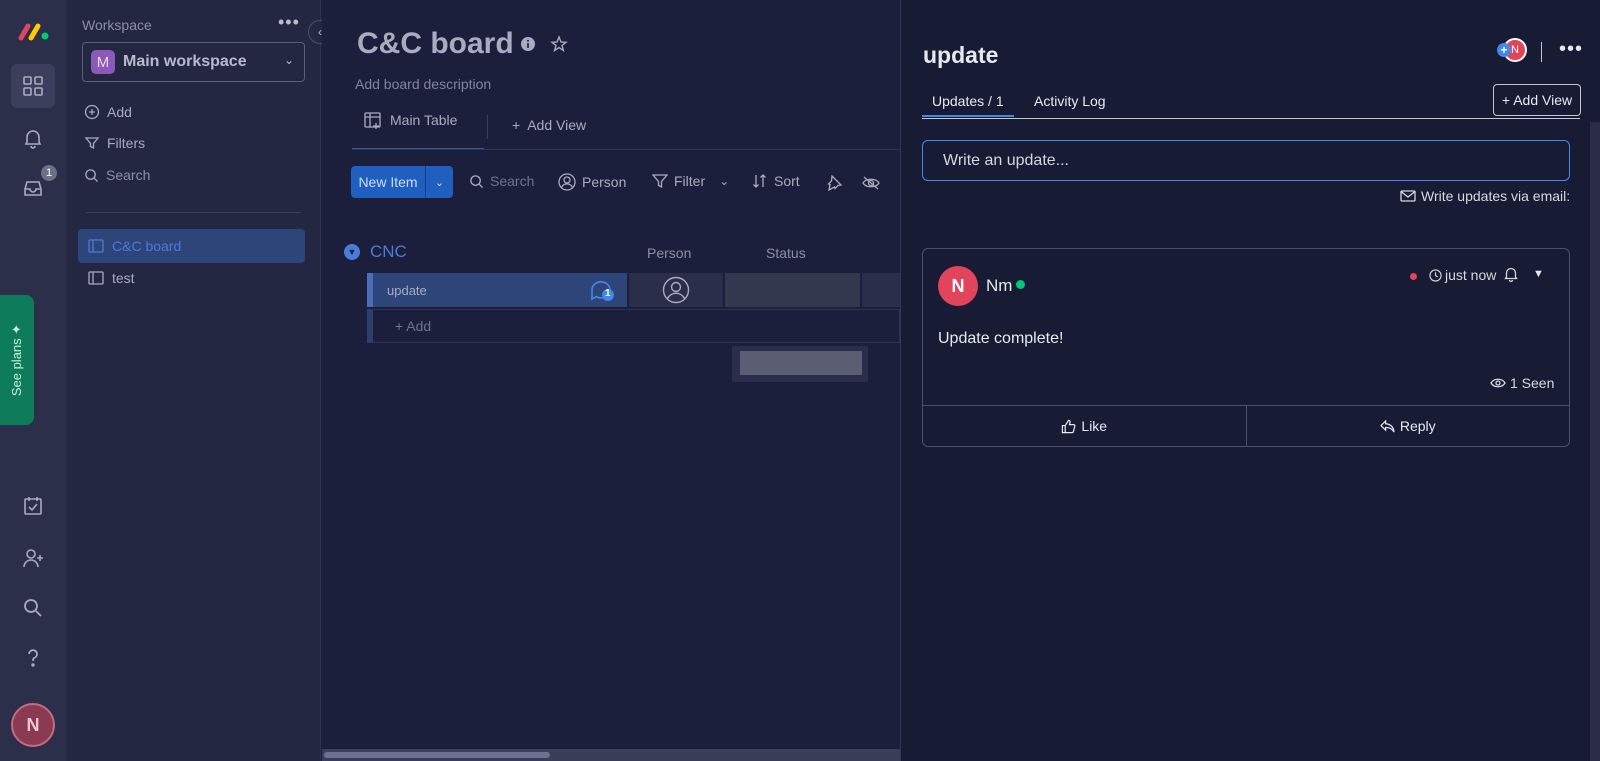 The image size is (1600, 761). Describe the element at coordinates (1595, 441) in the screenshot. I see `panel-scrollbar` at that location.